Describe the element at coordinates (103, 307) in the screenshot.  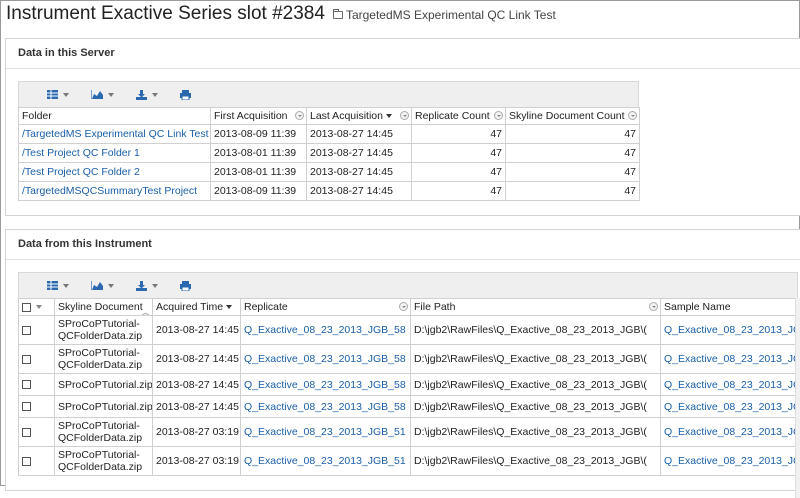
I see `column-header-skyline-document: Skyline Document` at that location.